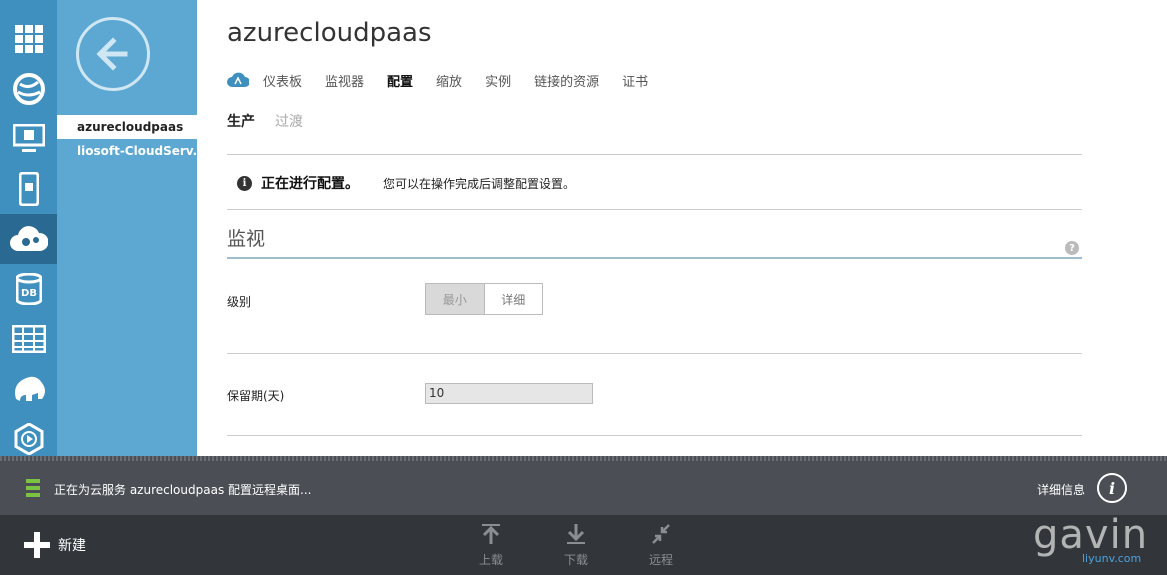 The image size is (1167, 575). Describe the element at coordinates (1061, 489) in the screenshot. I see `details-link: 详细信息` at that location.